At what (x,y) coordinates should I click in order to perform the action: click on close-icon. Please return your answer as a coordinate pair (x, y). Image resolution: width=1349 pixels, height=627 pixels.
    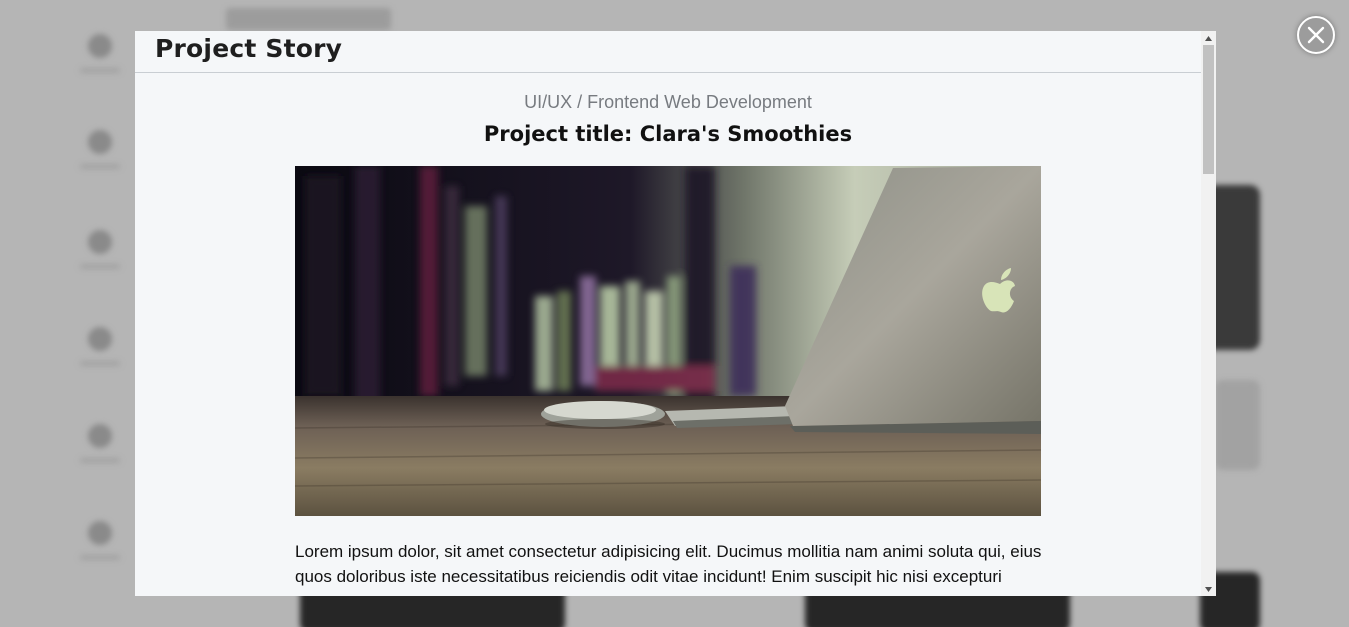
    Looking at the image, I should click on (1316, 35).